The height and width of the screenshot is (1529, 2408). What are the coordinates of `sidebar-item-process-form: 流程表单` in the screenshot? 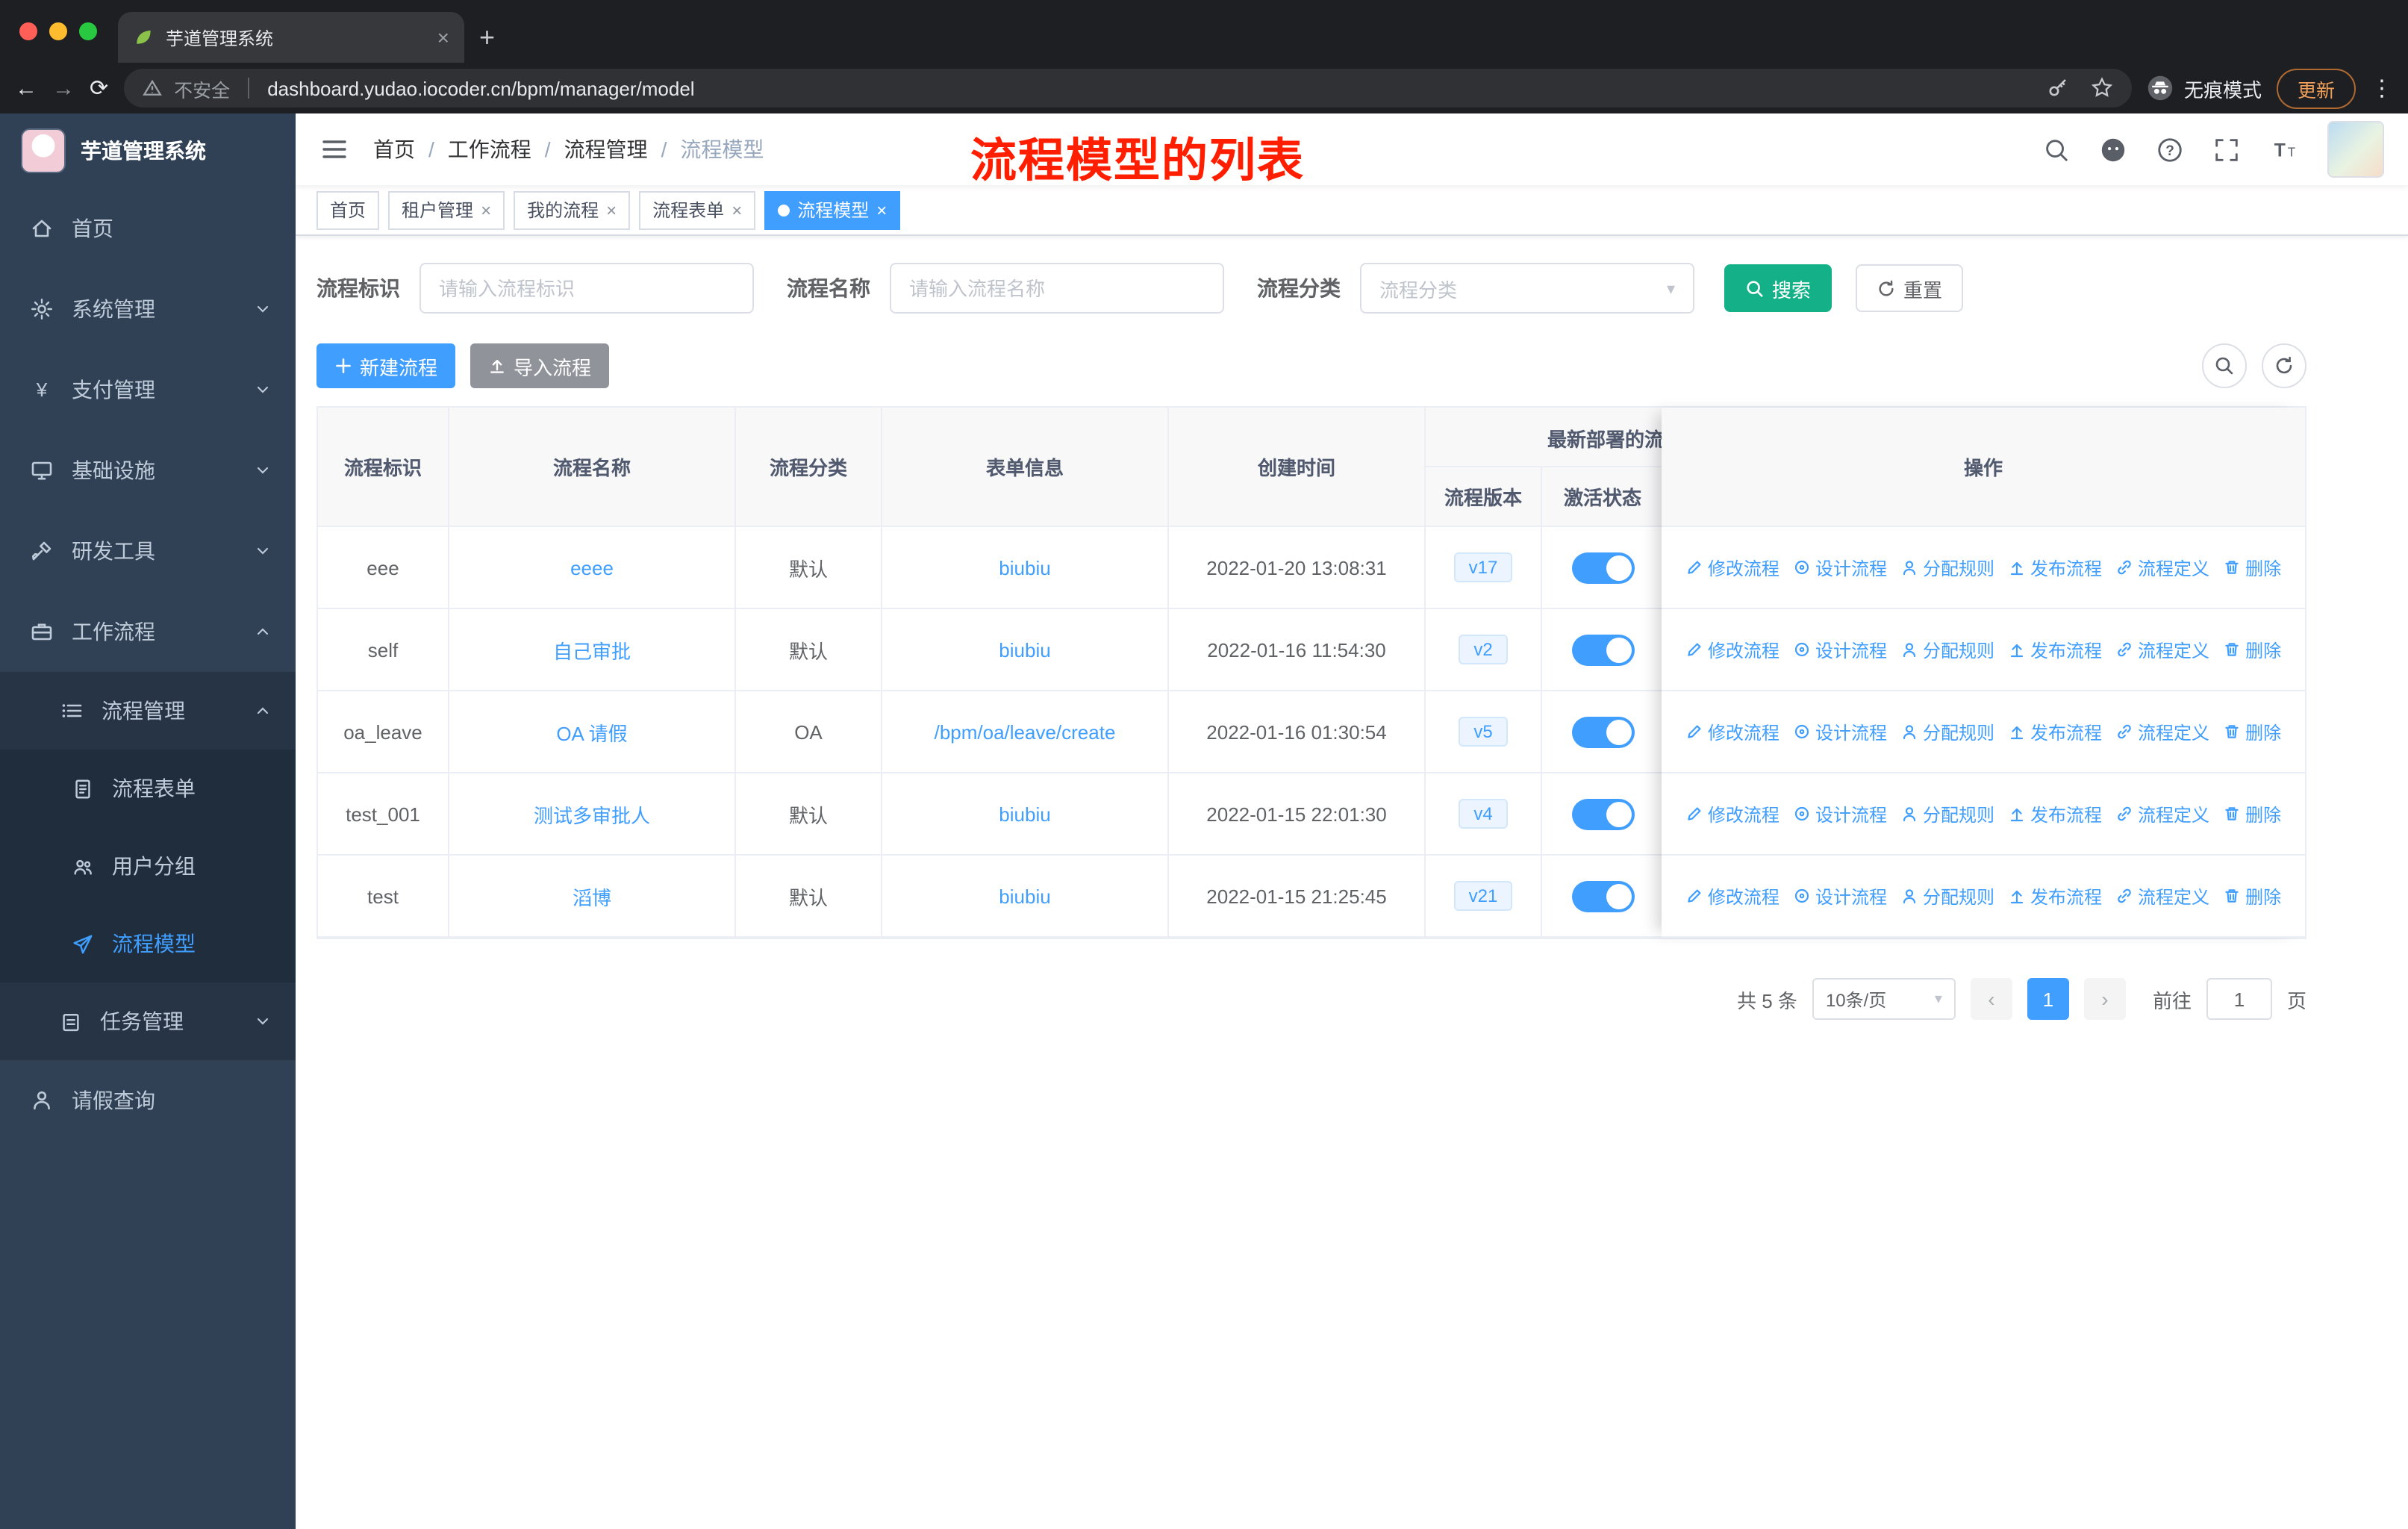 It's located at (148, 788).